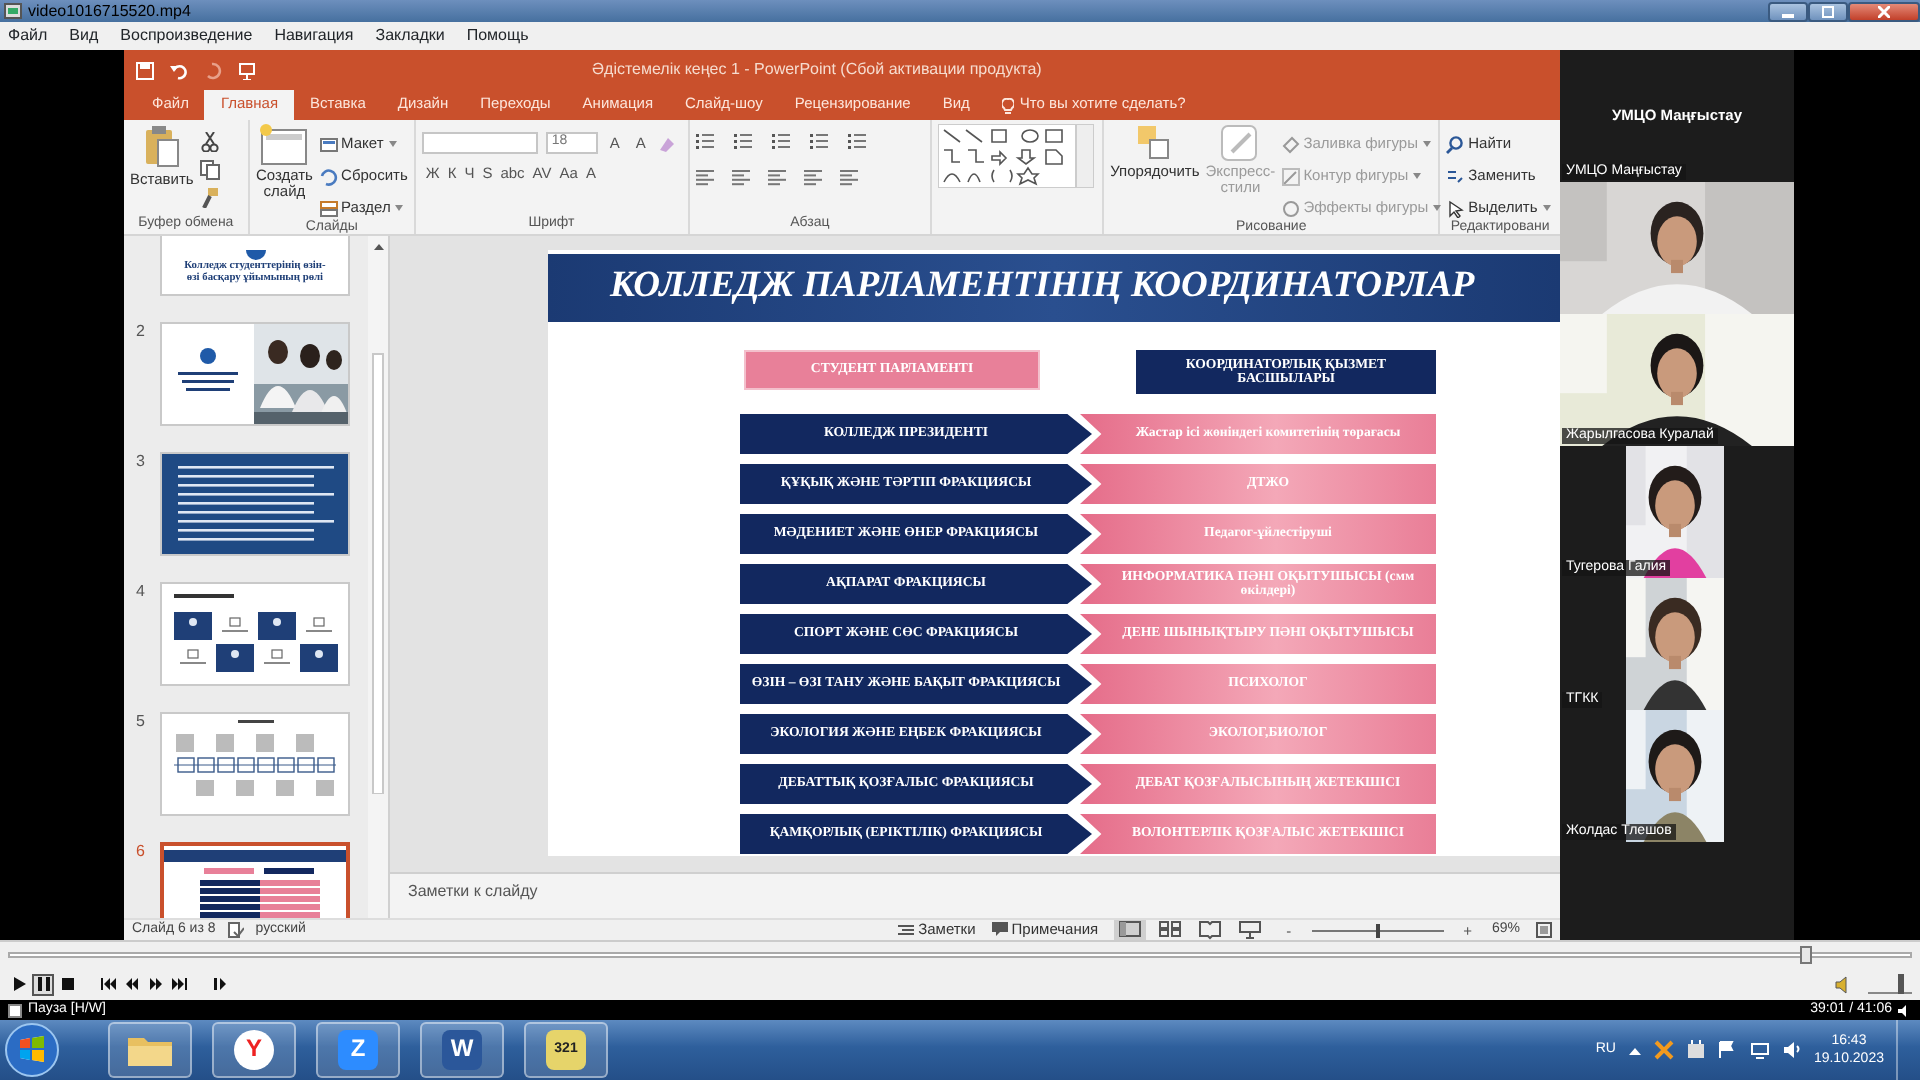 The height and width of the screenshot is (1080, 1920). Describe the element at coordinates (378, 247) in the screenshot. I see `scroll-up-icon` at that location.